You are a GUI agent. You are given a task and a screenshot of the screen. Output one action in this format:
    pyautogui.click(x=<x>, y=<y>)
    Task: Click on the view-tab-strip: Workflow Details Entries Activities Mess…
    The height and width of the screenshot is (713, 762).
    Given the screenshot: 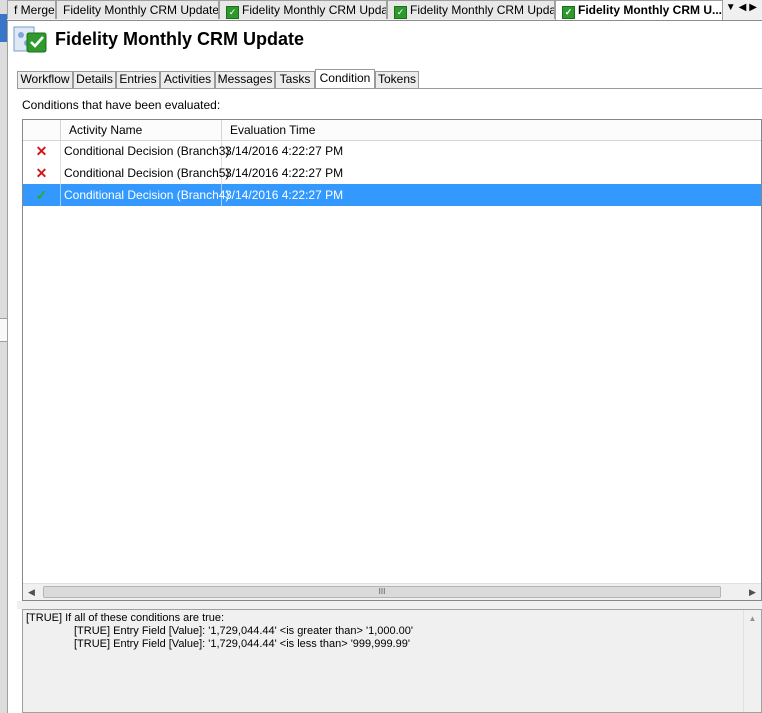 What is the action you would take?
    pyautogui.click(x=389, y=79)
    